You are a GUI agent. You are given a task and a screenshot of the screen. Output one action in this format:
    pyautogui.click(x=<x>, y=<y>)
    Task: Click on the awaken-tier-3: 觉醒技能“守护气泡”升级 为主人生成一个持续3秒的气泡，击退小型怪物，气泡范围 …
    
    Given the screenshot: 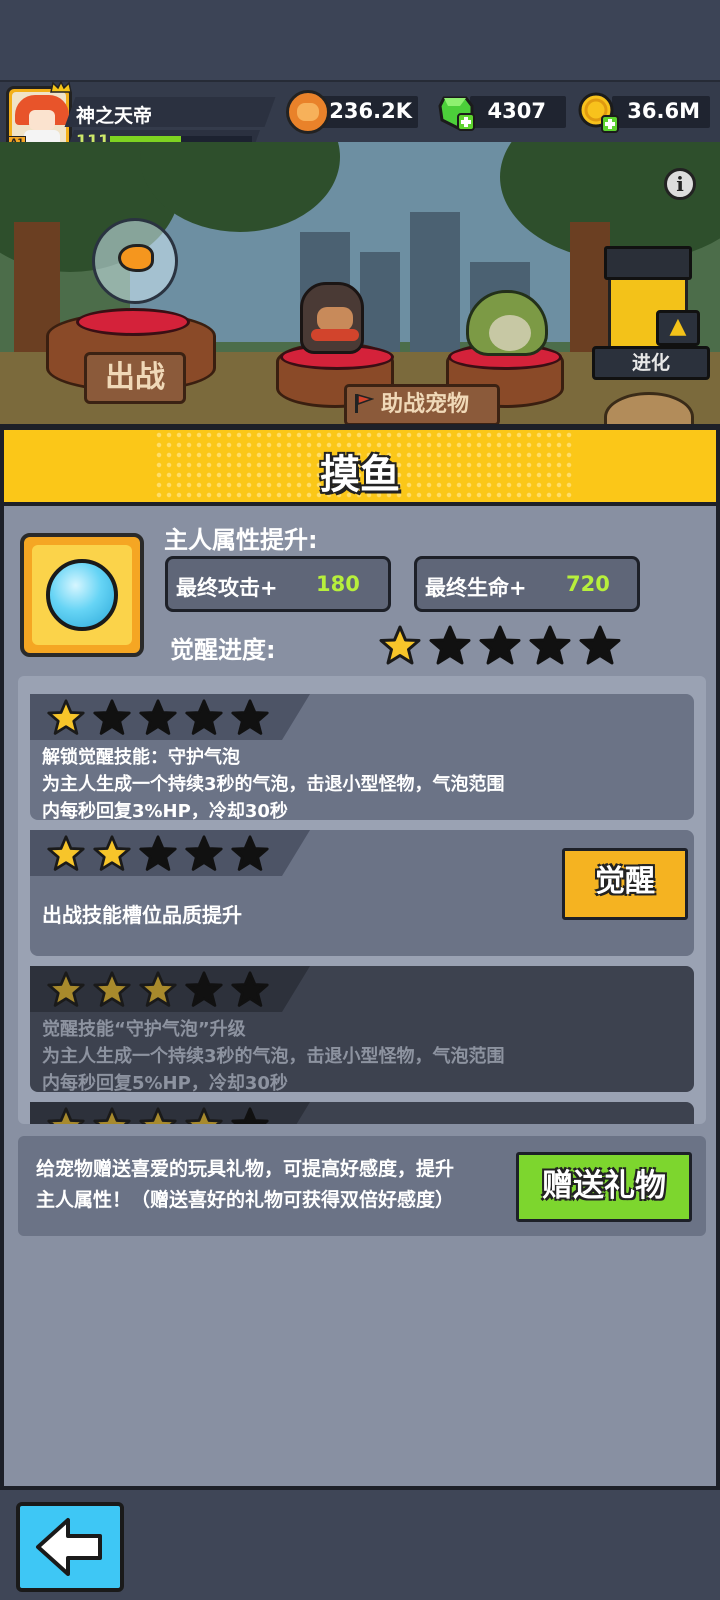 What is the action you would take?
    pyautogui.click(x=362, y=1030)
    